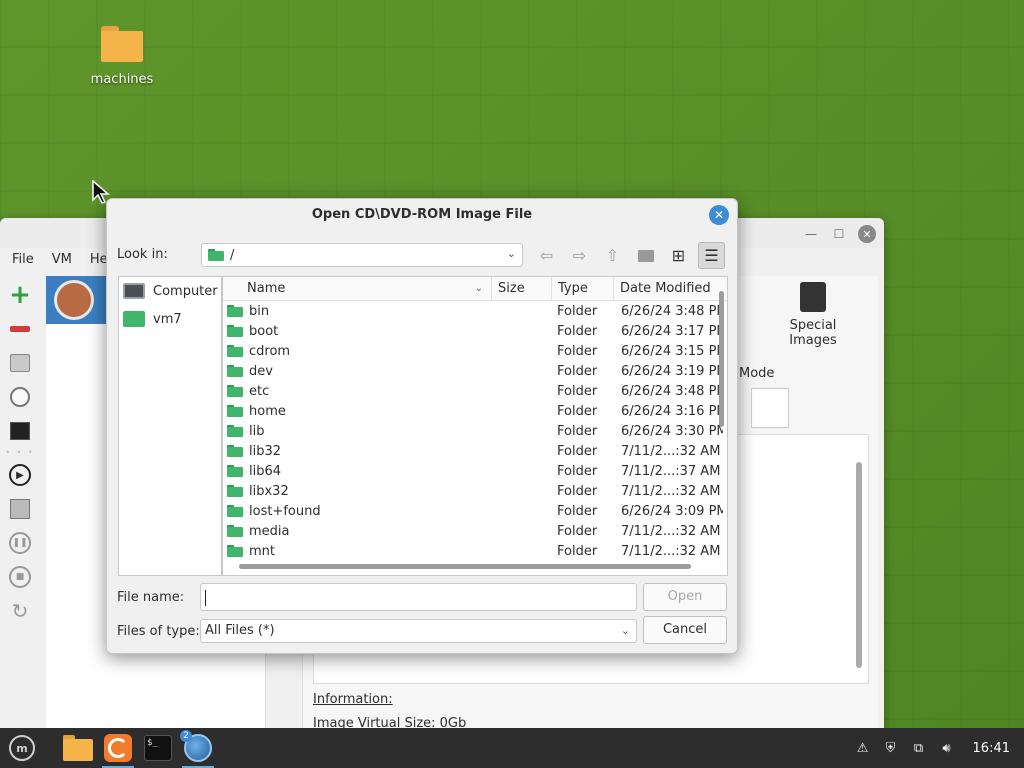 This screenshot has height=768, width=1024. Describe the element at coordinates (198, 749) in the screenshot. I see `virtualbox-launcher: 2` at that location.